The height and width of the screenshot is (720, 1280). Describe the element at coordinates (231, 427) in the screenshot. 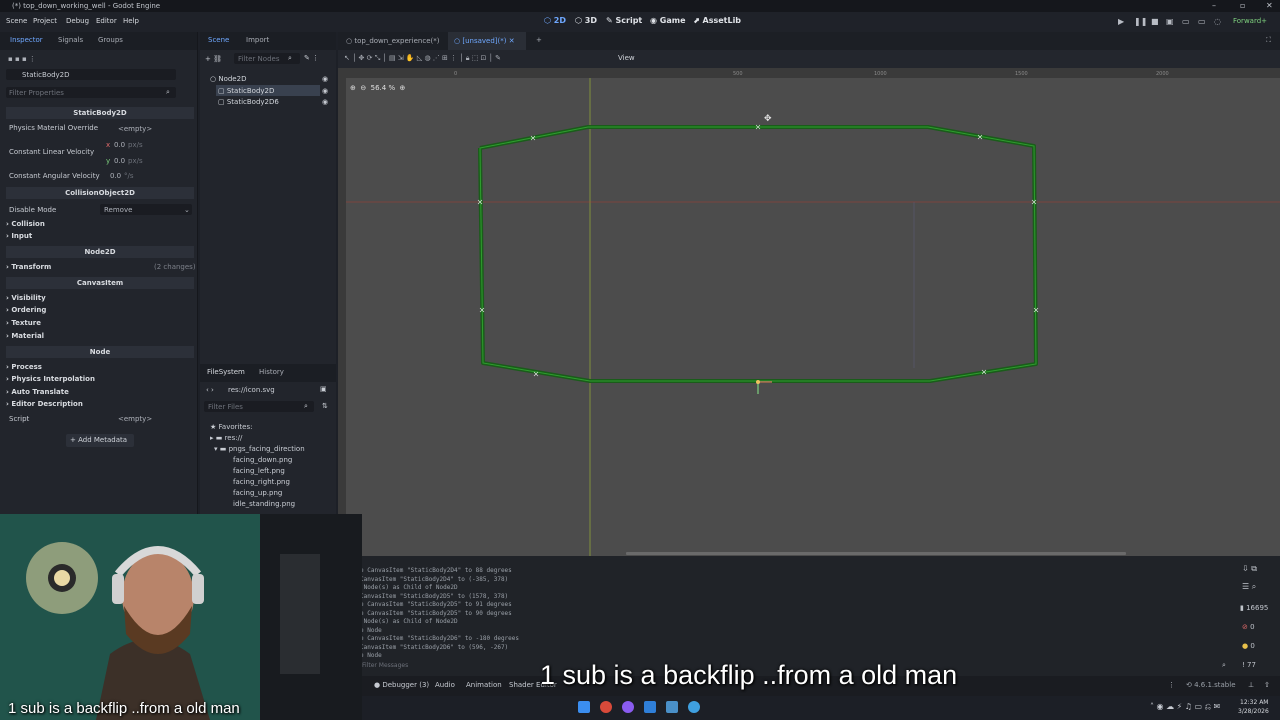

I see `favorites-label: ★ Favorites:` at that location.